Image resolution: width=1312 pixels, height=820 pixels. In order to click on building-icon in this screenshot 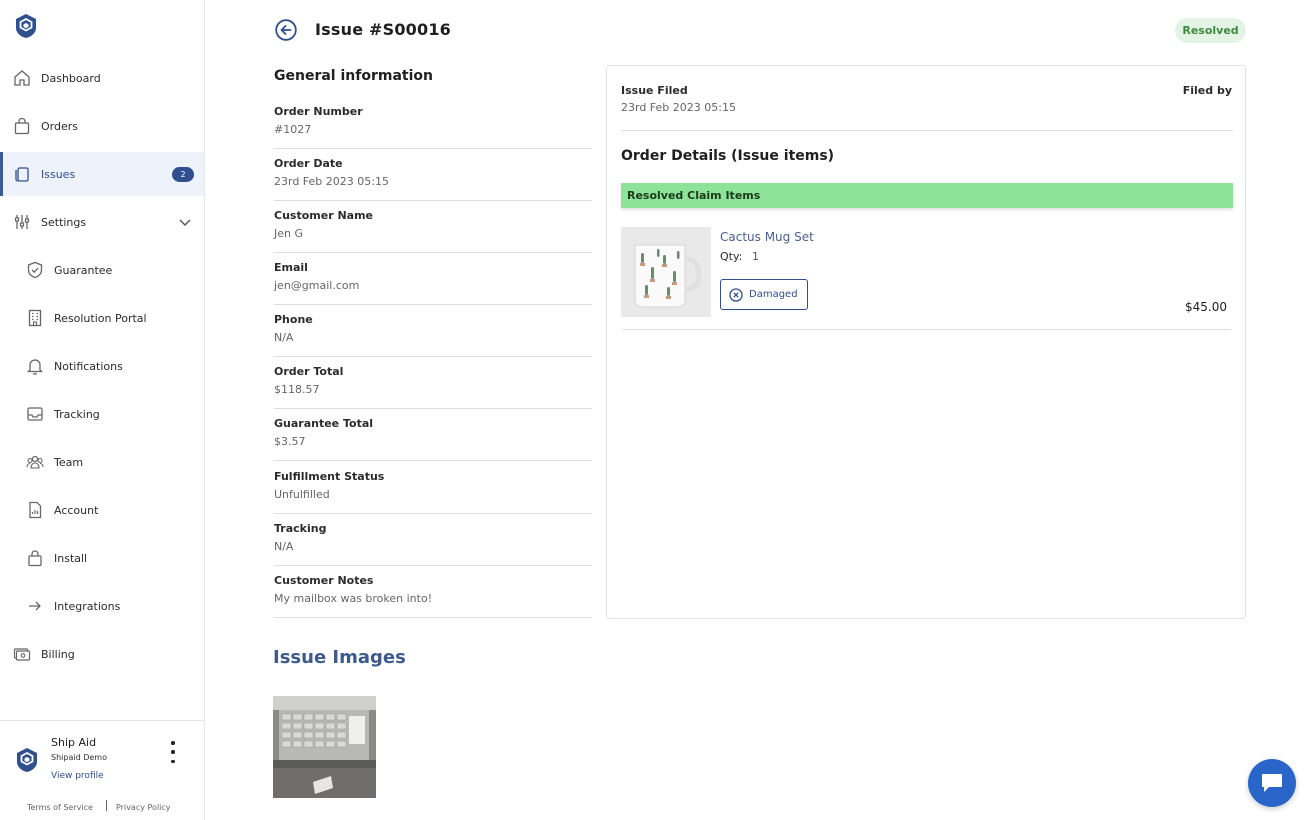, I will do `click(35, 318)`.